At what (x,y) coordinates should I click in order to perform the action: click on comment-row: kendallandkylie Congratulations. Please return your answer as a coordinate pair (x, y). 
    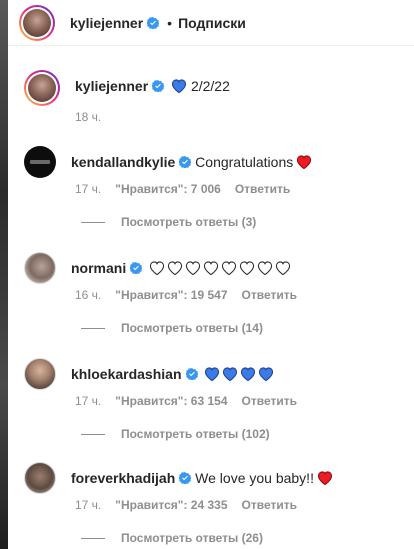
    Looking at the image, I should click on (214, 162).